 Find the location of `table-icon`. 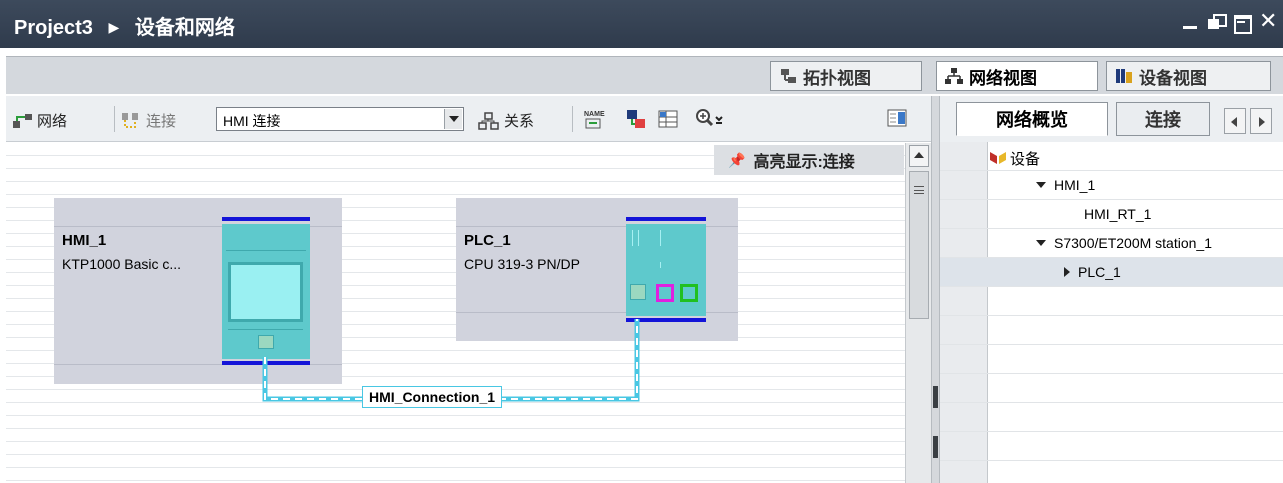

table-icon is located at coordinates (668, 119).